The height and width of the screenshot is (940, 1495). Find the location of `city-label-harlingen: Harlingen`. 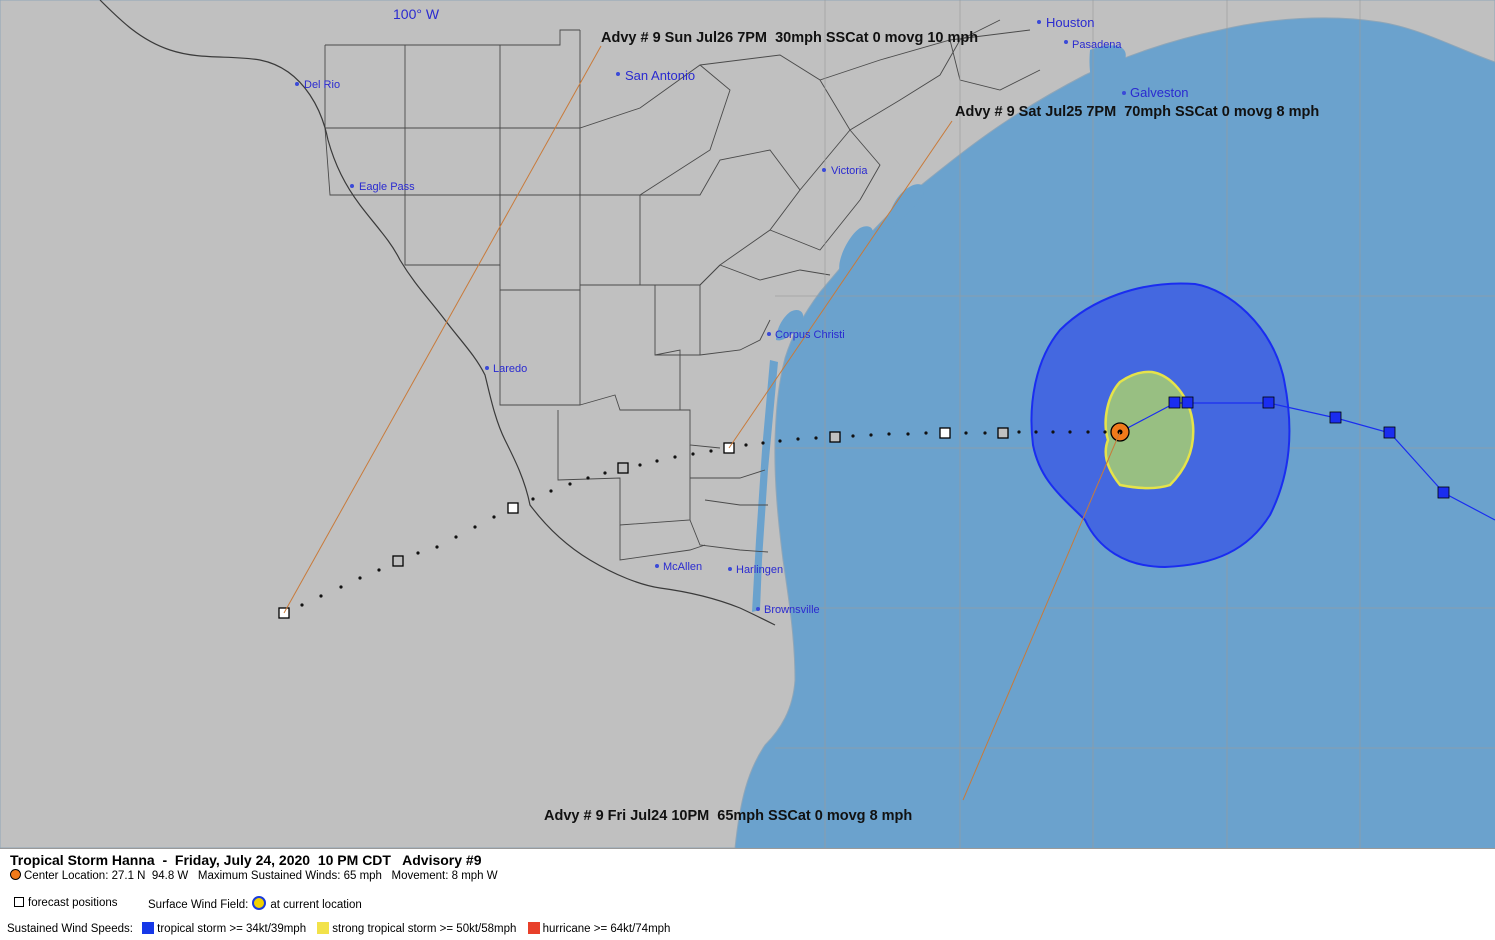

city-label-harlingen: Harlingen is located at coordinates (759, 570).